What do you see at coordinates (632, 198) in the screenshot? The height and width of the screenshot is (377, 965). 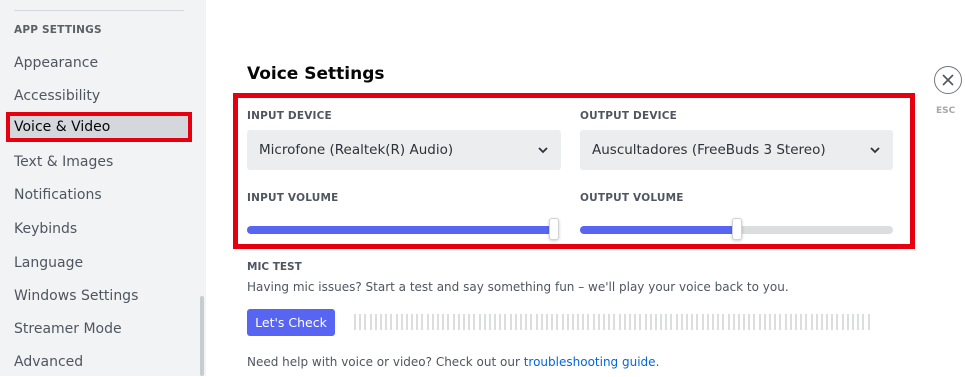 I see `output-volume-label: OUTPUT VOLUME` at bounding box center [632, 198].